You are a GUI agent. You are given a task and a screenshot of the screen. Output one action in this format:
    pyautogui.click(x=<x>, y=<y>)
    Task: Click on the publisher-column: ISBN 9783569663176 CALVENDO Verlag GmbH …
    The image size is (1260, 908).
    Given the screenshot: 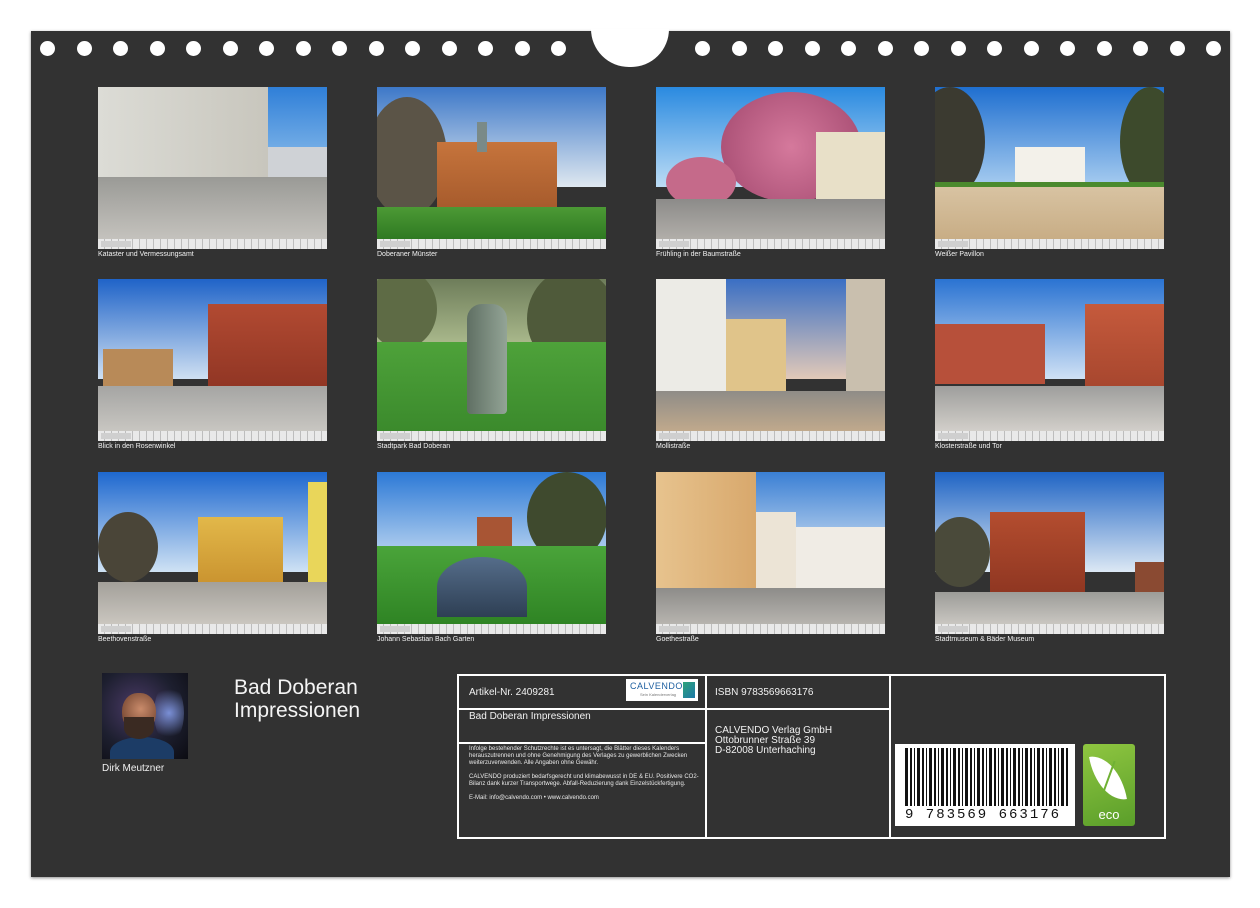 What is the action you would take?
    pyautogui.click(x=799, y=756)
    